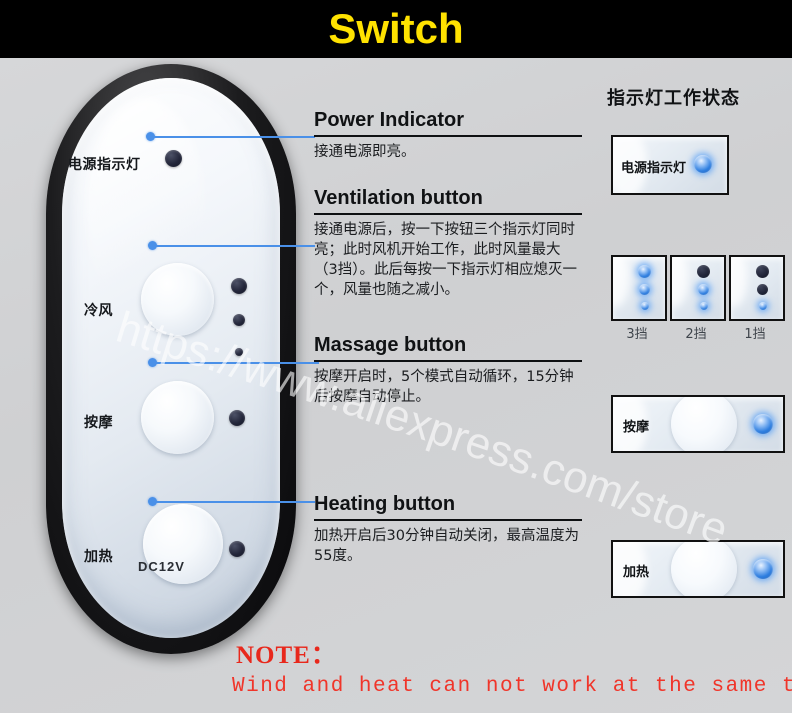 The width and height of the screenshot is (792, 713). What do you see at coordinates (444, 387) in the screenshot?
I see `section-body: 按摩开启时，5个模式自动循环，15分钟后按摩自动停止。` at bounding box center [444, 387].